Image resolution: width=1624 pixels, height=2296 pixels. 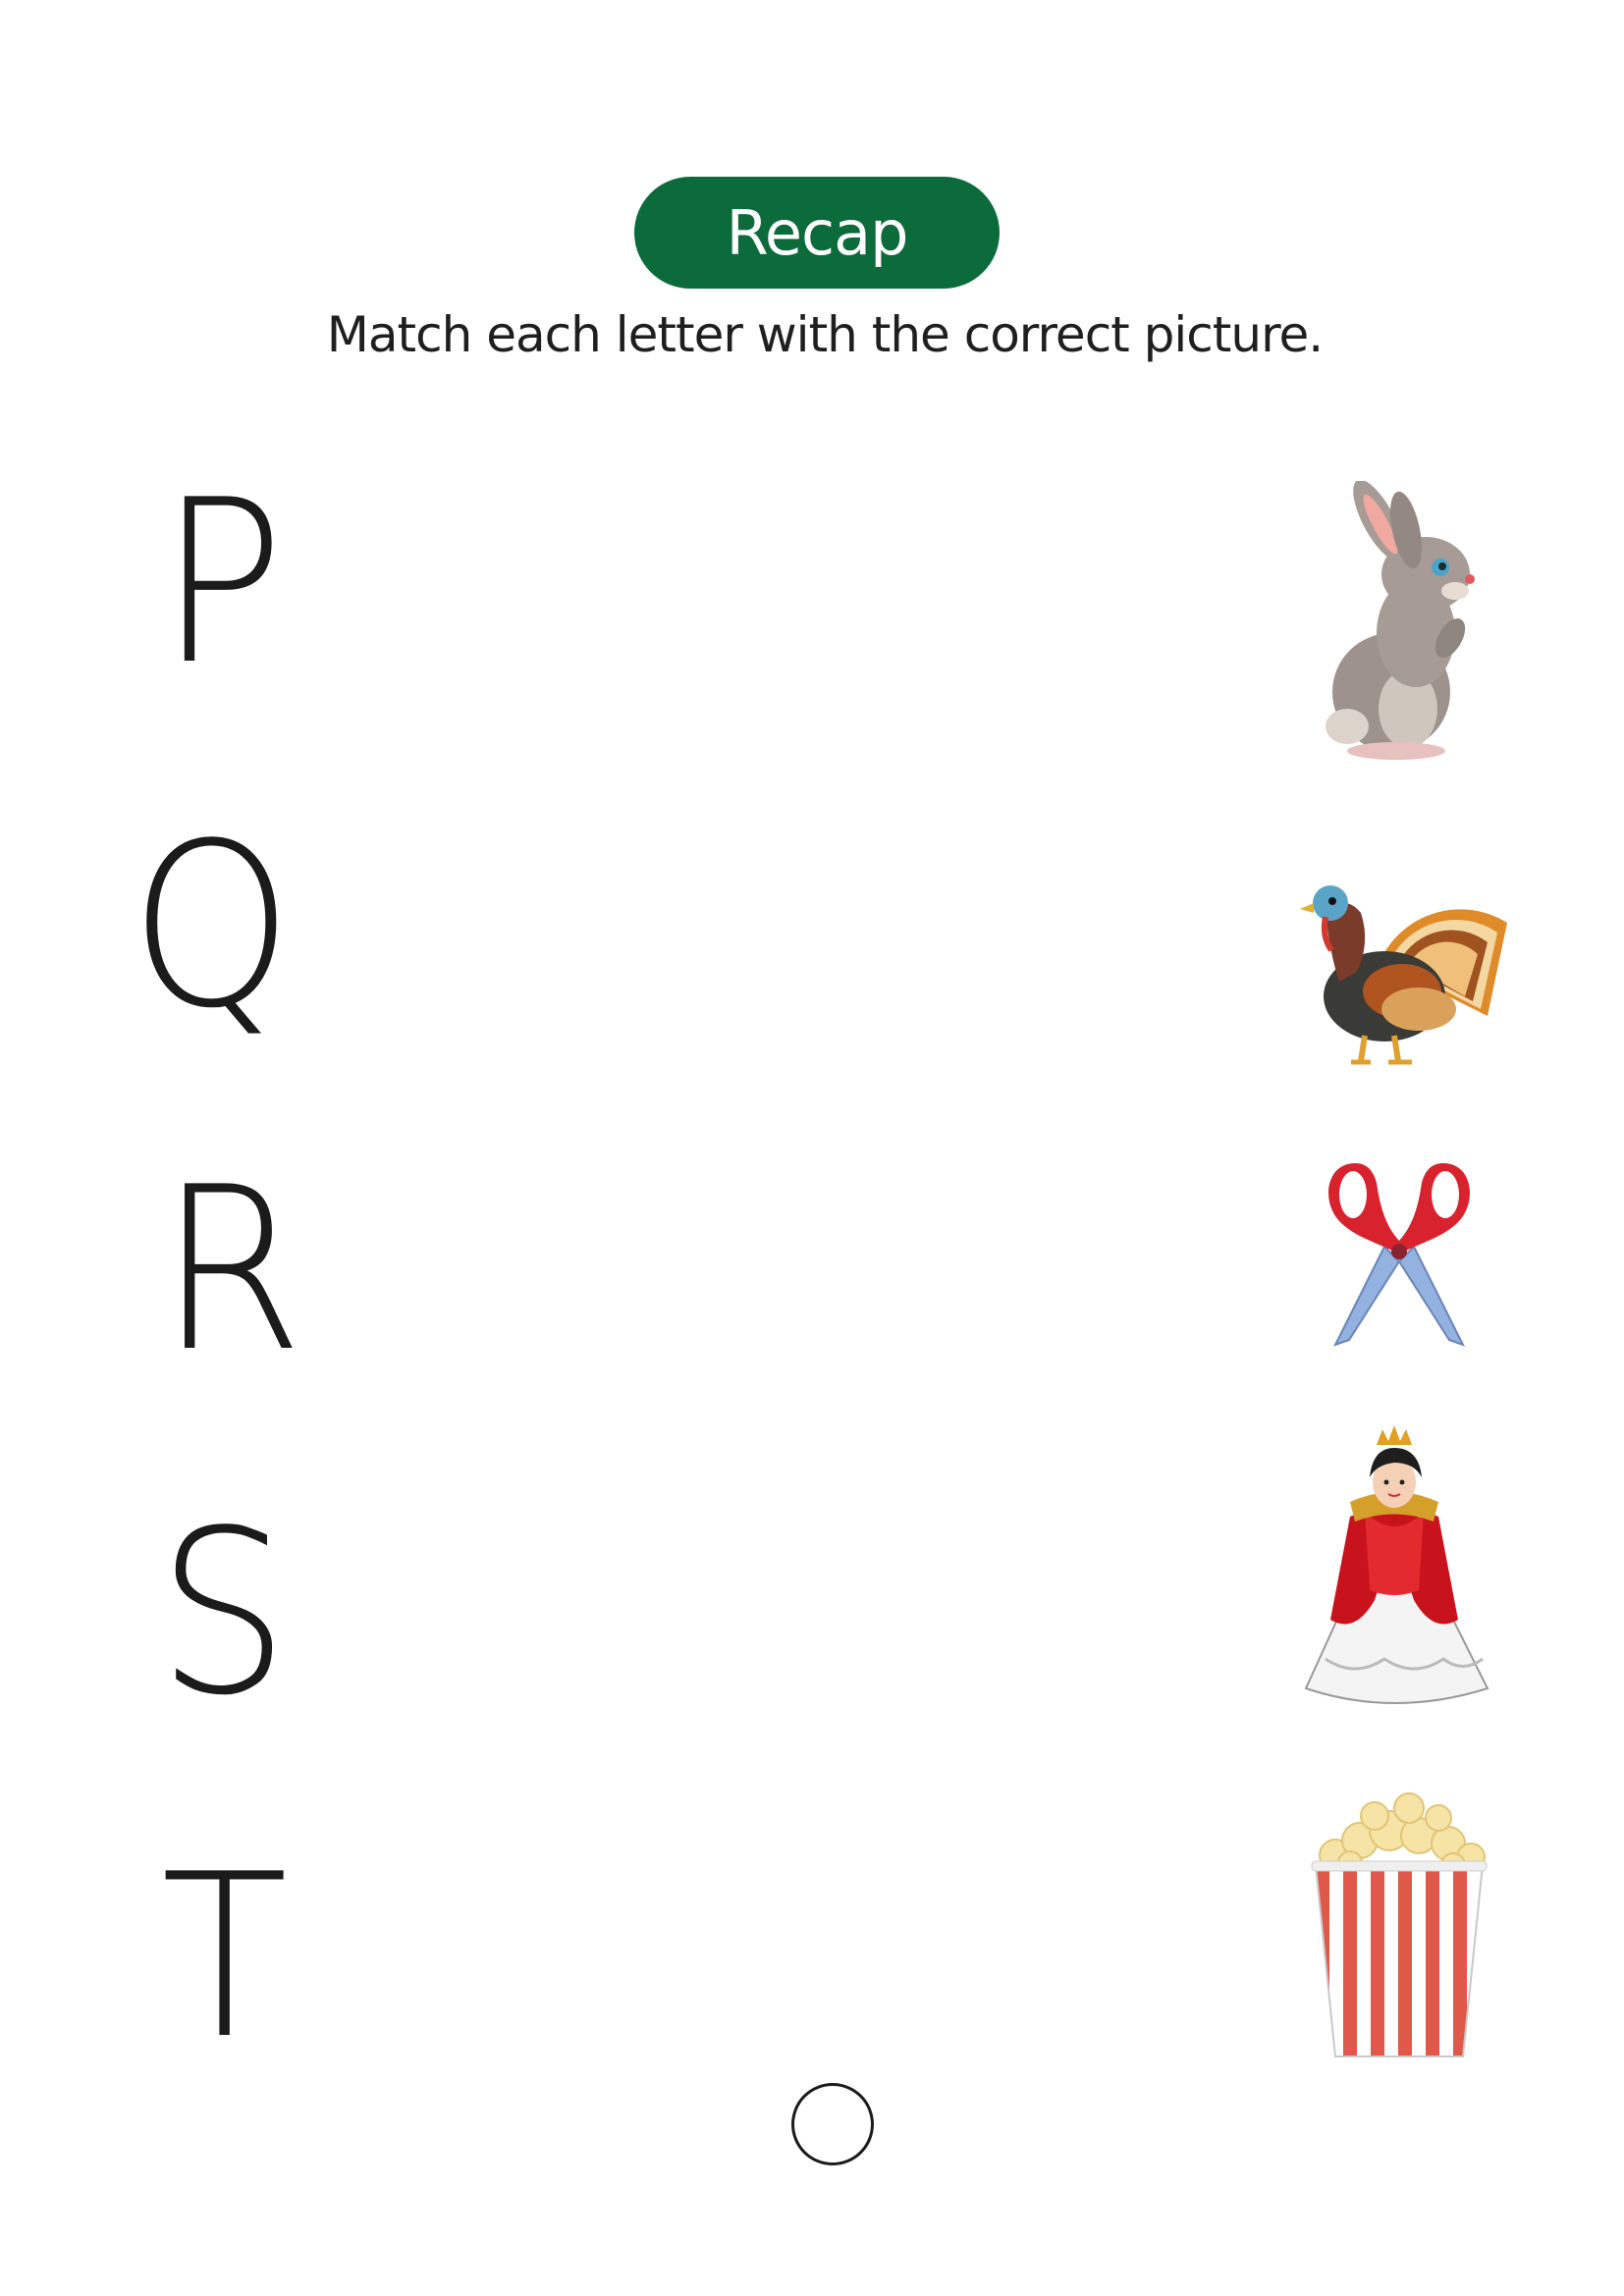 I want to click on rabbit-picture, so click(x=1396, y=623).